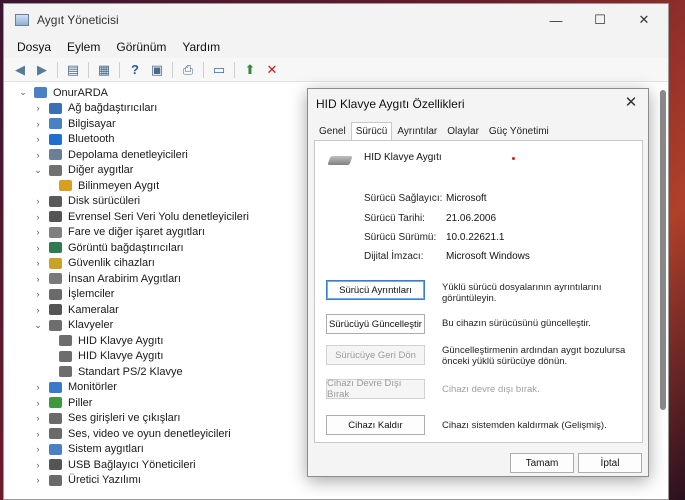  What do you see at coordinates (219, 70) in the screenshot?
I see `scan-hardware-icon: ▭` at bounding box center [219, 70].